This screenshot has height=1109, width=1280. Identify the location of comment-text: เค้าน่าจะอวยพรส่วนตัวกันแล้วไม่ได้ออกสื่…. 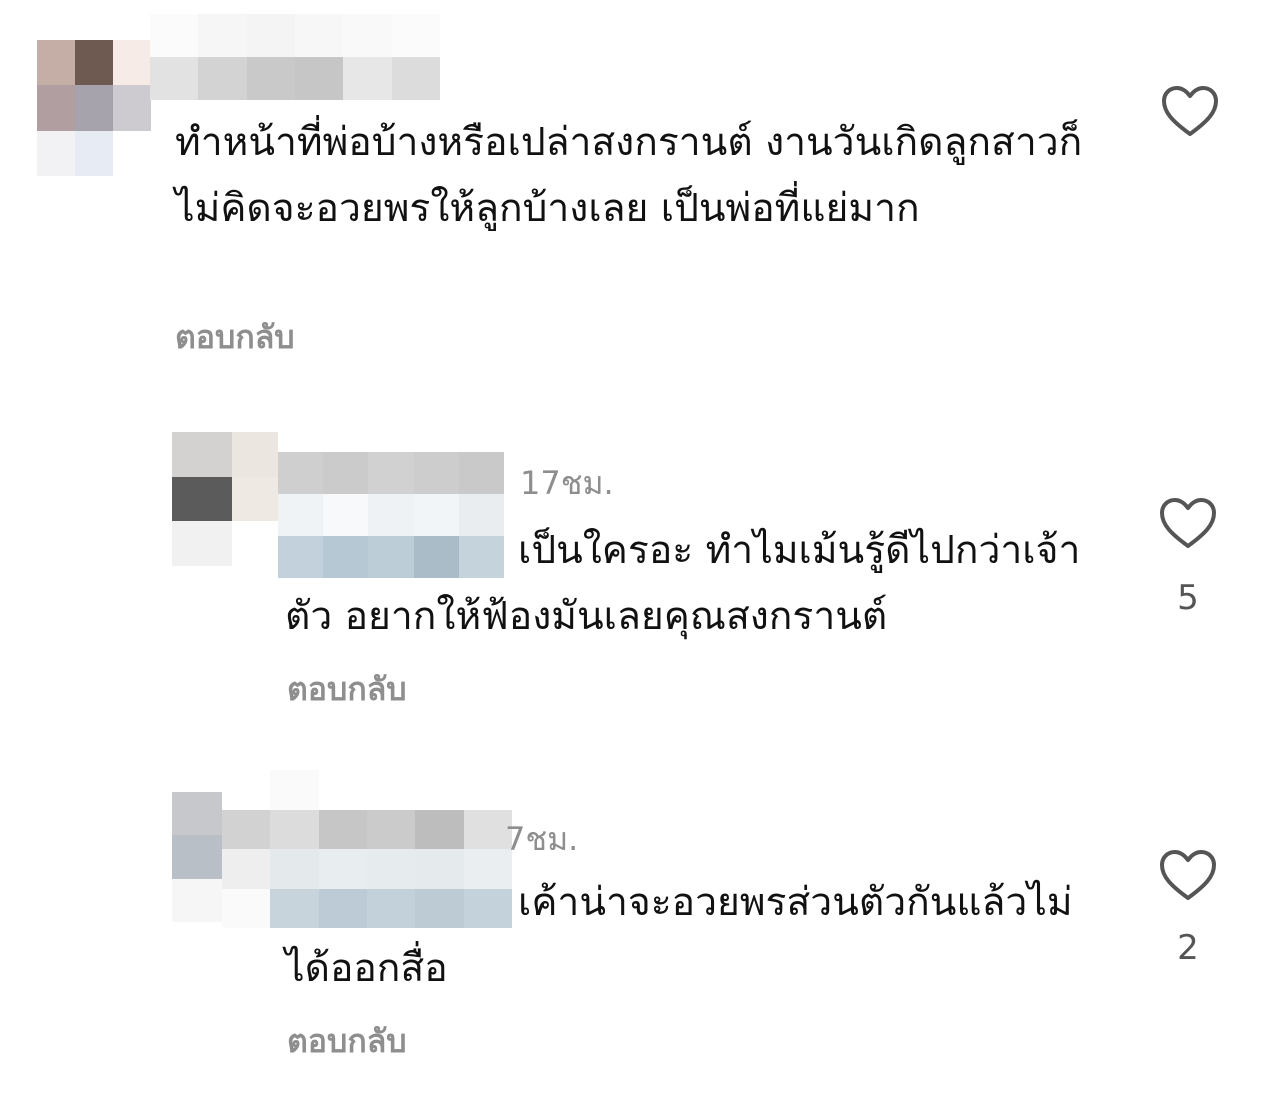
(679, 935).